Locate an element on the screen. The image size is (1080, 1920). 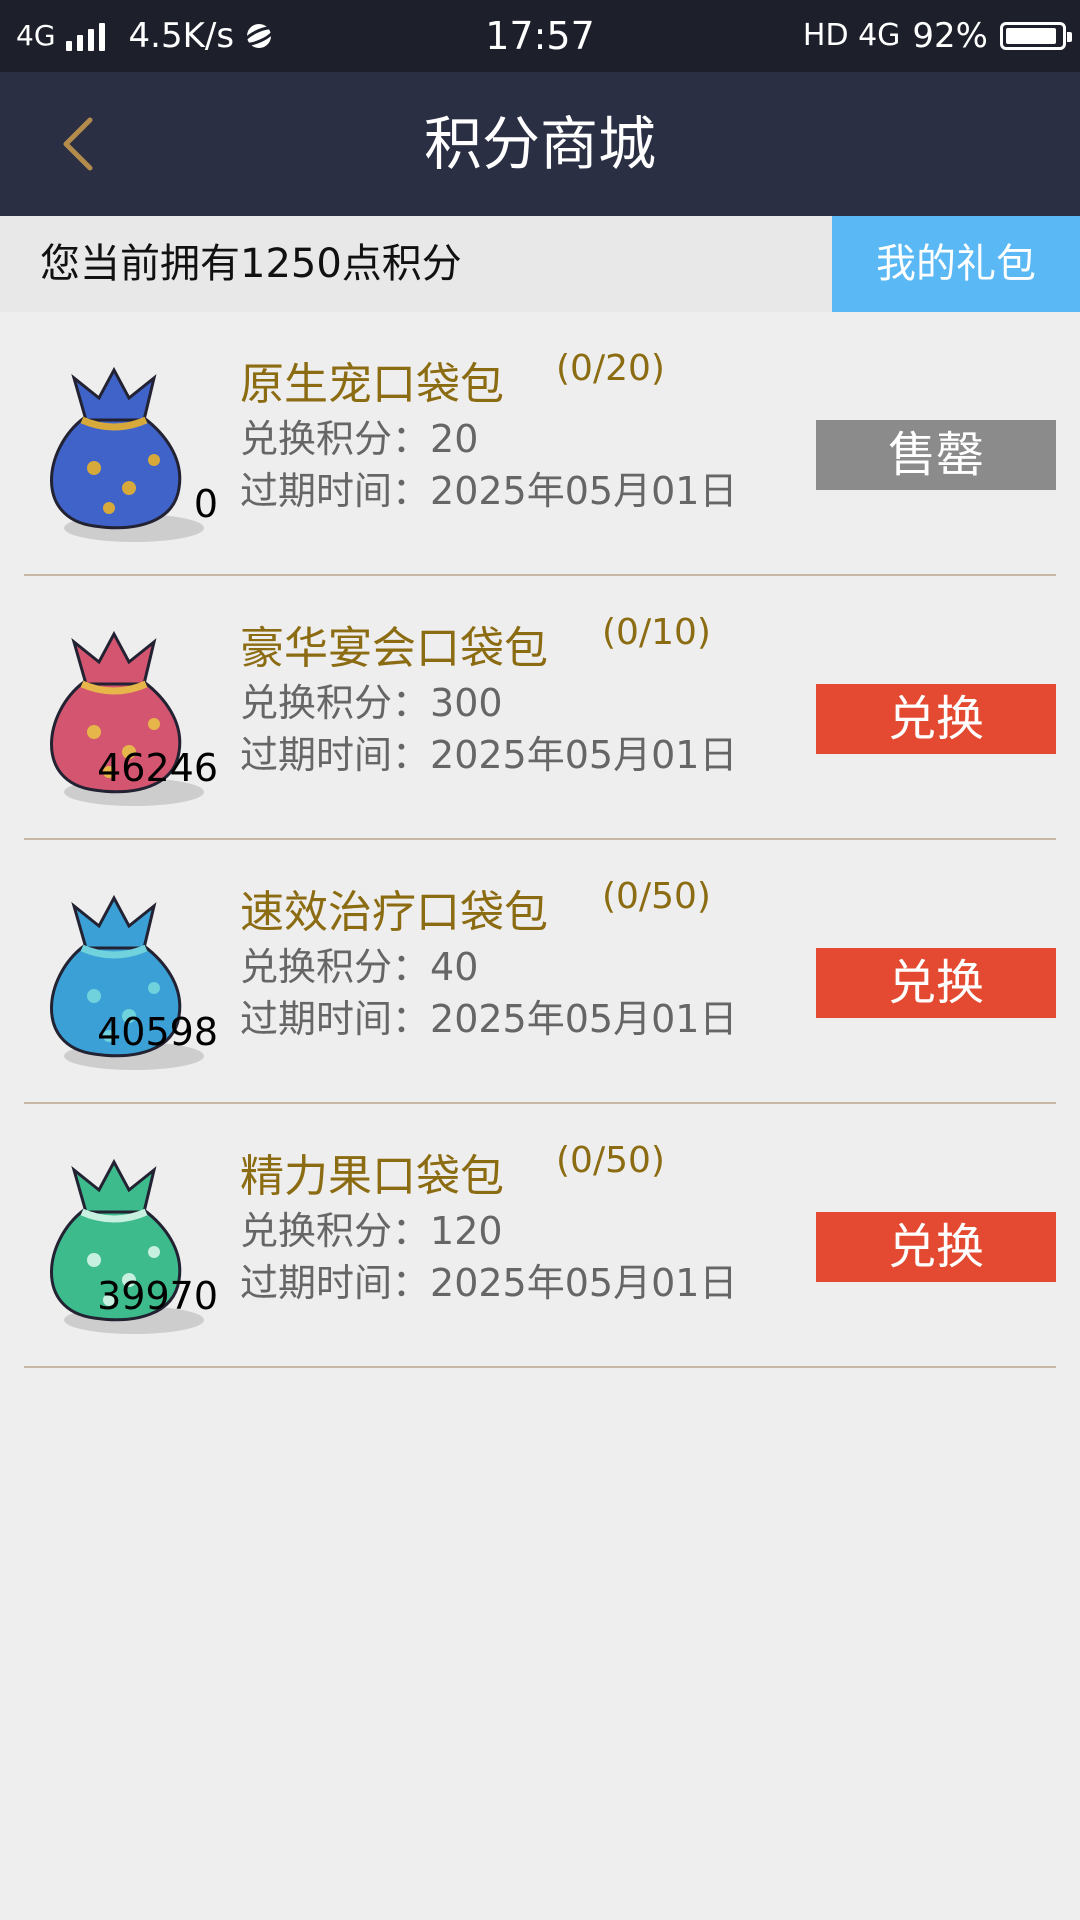
item-count: 46246 is located at coordinates (157, 768).